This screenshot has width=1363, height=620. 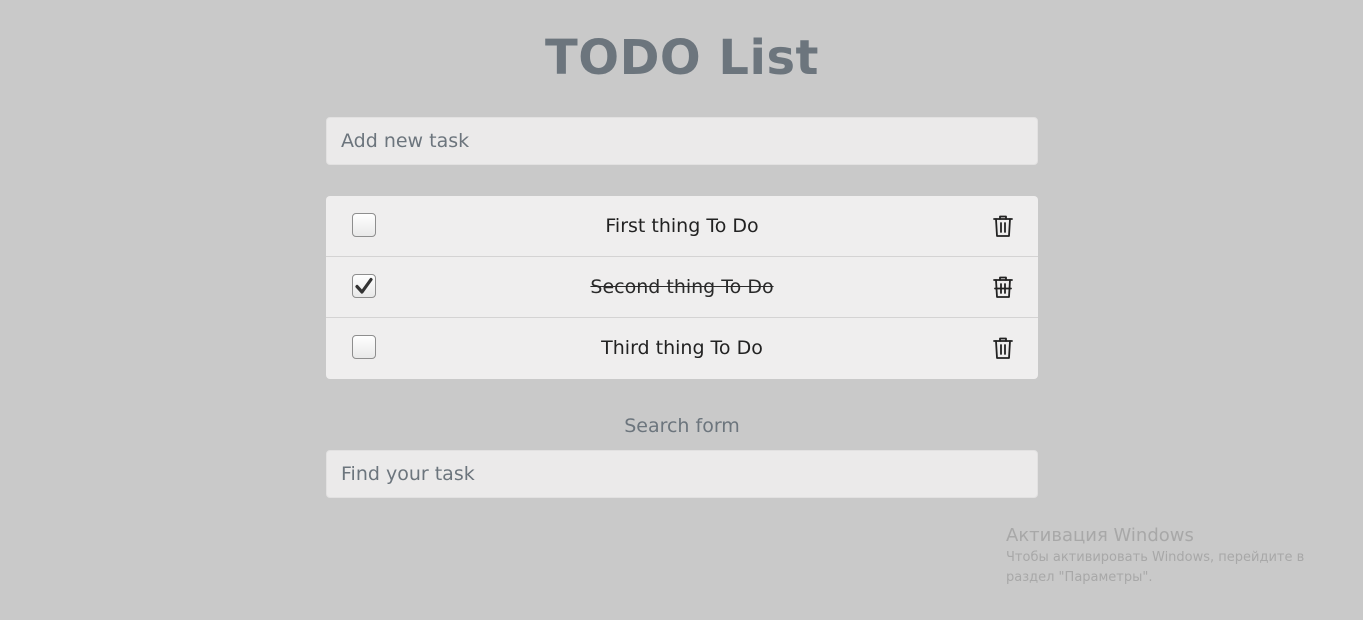 What do you see at coordinates (682, 58) in the screenshot?
I see `page-title: TODO List` at bounding box center [682, 58].